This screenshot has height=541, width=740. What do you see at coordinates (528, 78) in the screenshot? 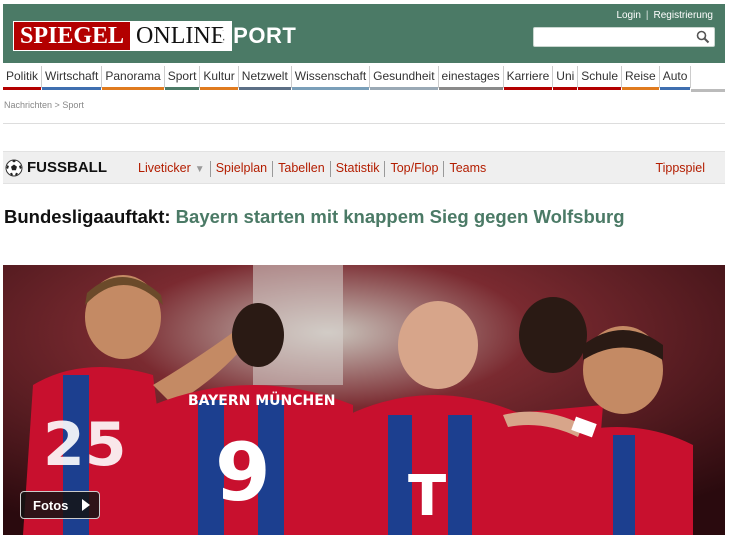
I see `nav-item-karriere: Karriere` at bounding box center [528, 78].